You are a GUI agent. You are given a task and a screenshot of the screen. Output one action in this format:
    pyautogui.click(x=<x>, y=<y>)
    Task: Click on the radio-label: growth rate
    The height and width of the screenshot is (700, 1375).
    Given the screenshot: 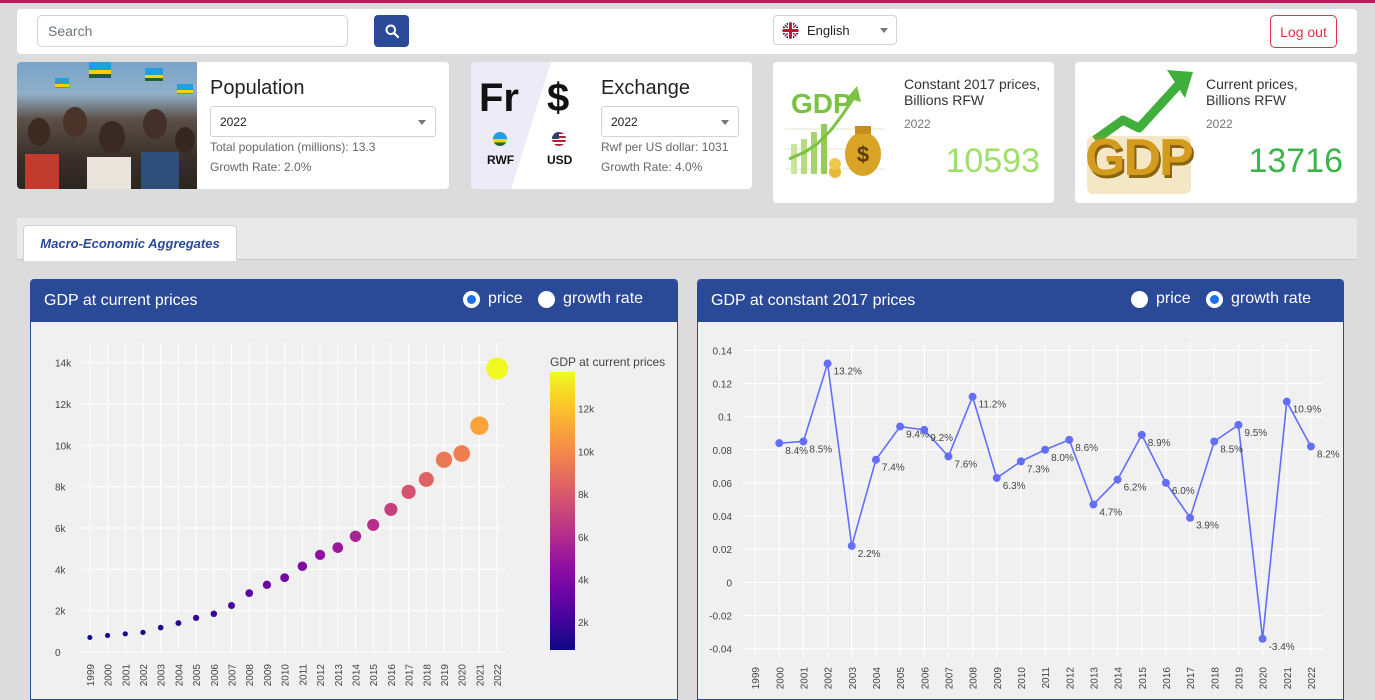 What is the action you would take?
    pyautogui.click(x=1271, y=298)
    